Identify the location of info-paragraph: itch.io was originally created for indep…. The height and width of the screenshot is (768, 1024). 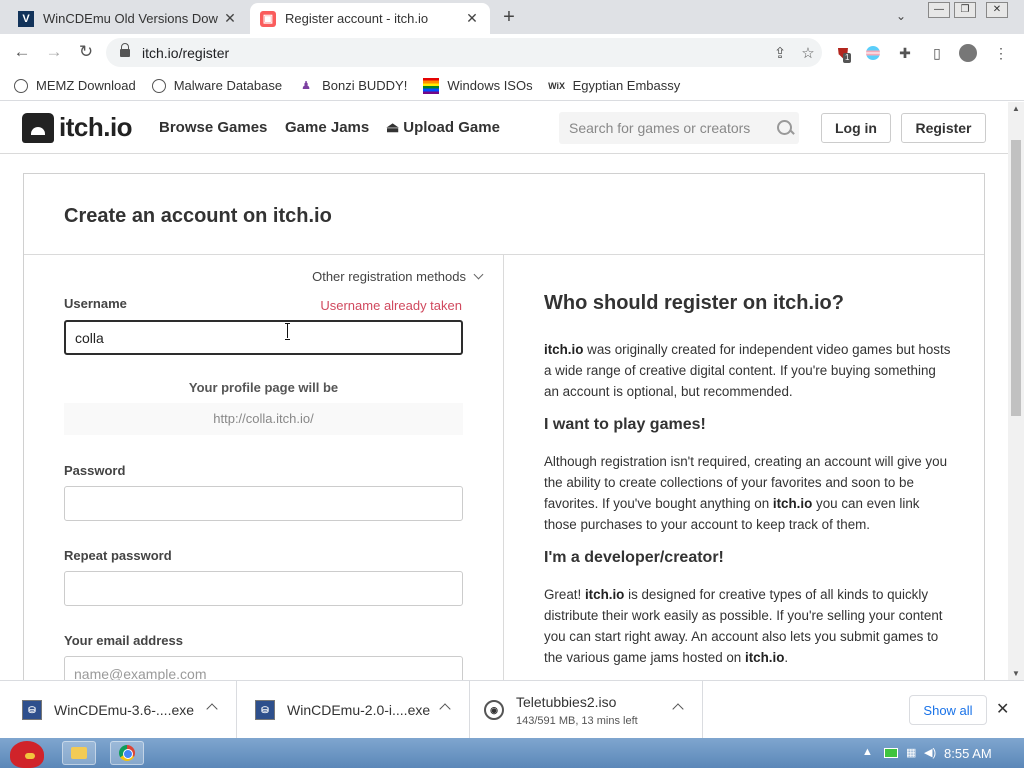
(749, 370).